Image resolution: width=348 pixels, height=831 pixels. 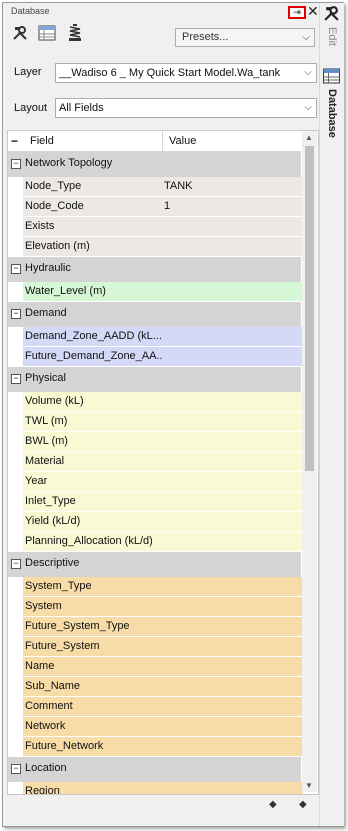 What do you see at coordinates (30, 11) in the screenshot?
I see `panel-title: Database` at bounding box center [30, 11].